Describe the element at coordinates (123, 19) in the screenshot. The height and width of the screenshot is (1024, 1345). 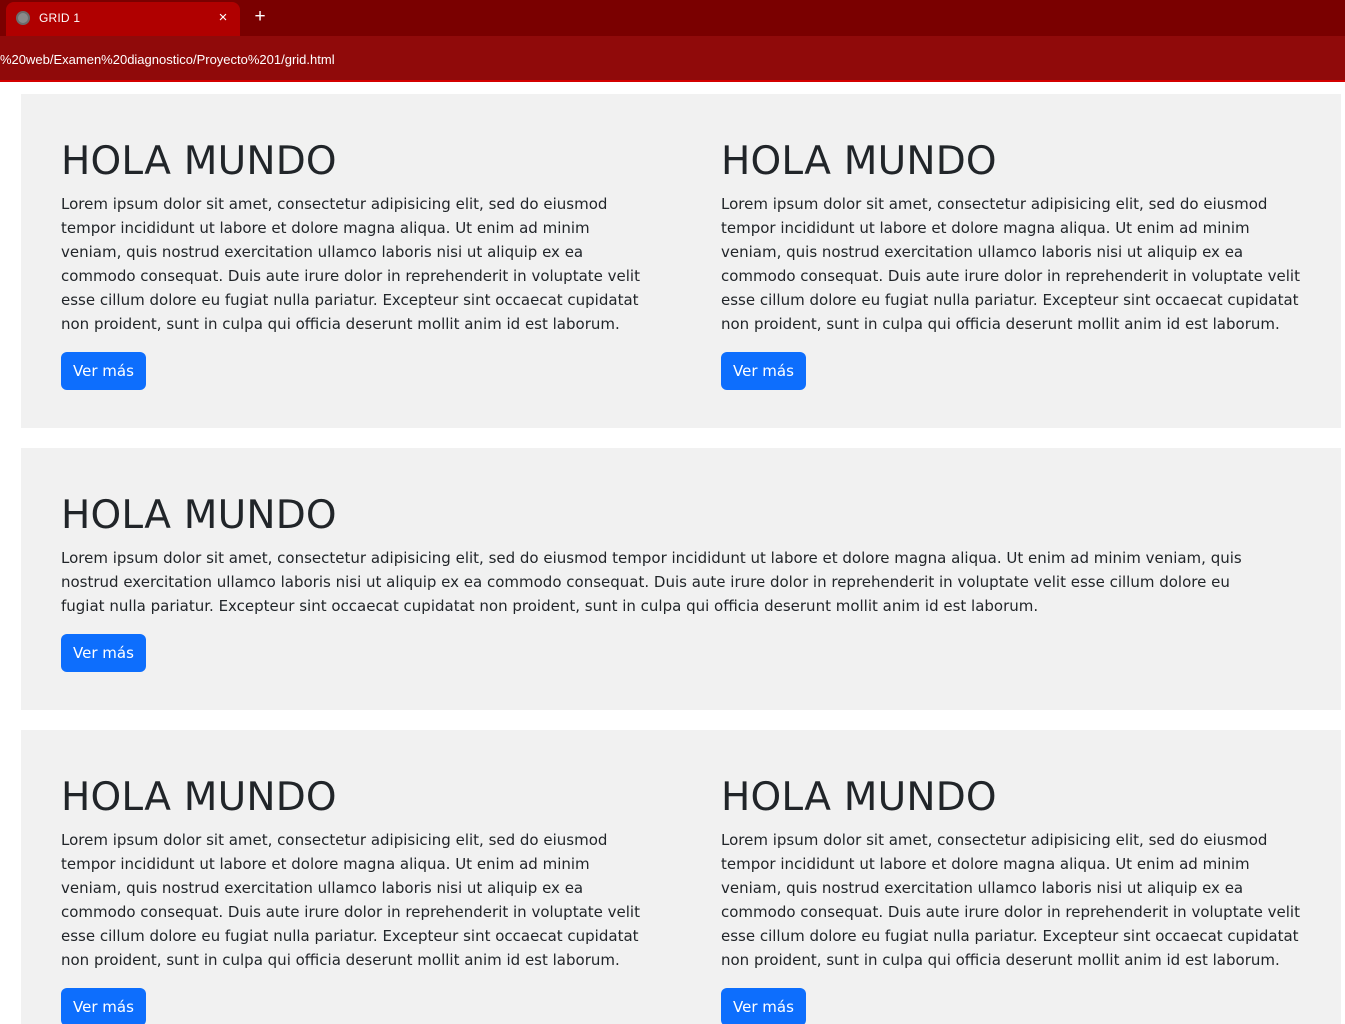
I see `browser-tab: GRID 1 ×` at that location.